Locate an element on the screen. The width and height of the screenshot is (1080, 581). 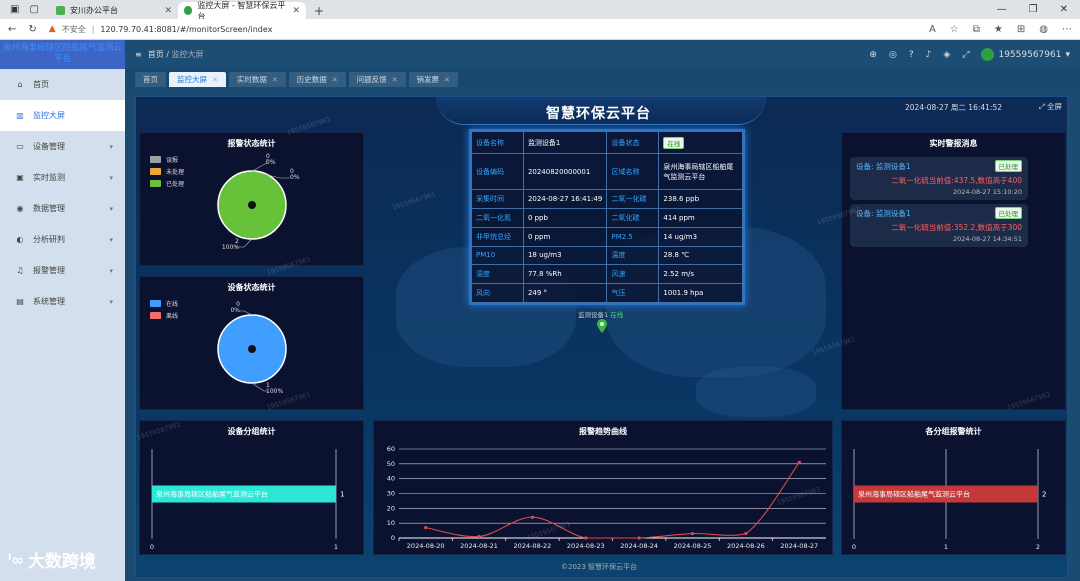
lock-icon: ⊕ is located at coordinates (873, 55).